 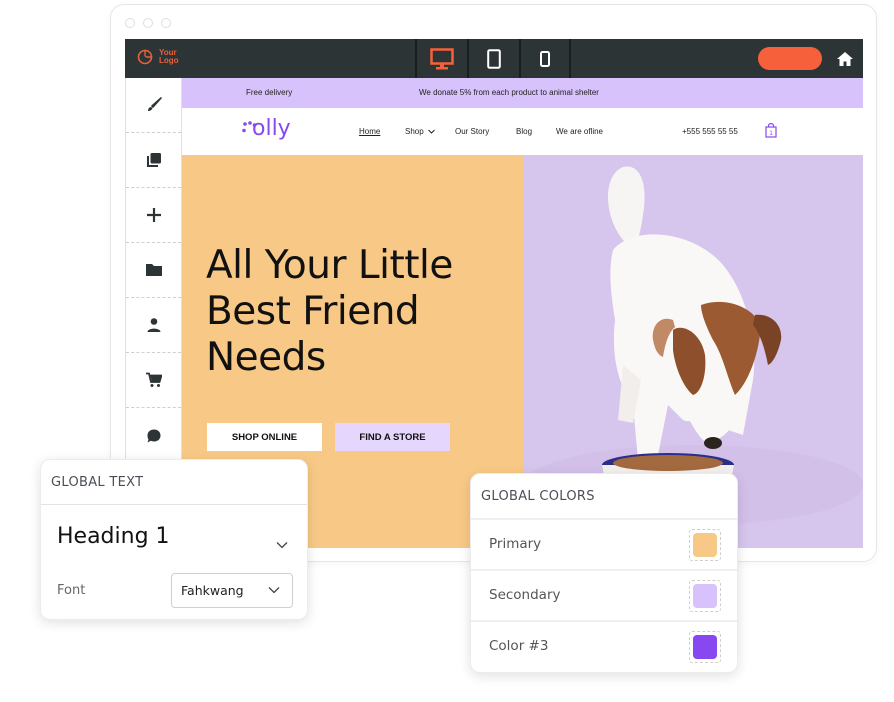 What do you see at coordinates (174, 539) in the screenshot?
I see `global-text-panel: GLOBAL TEXT Heading 1 Font Fahkwang` at bounding box center [174, 539].